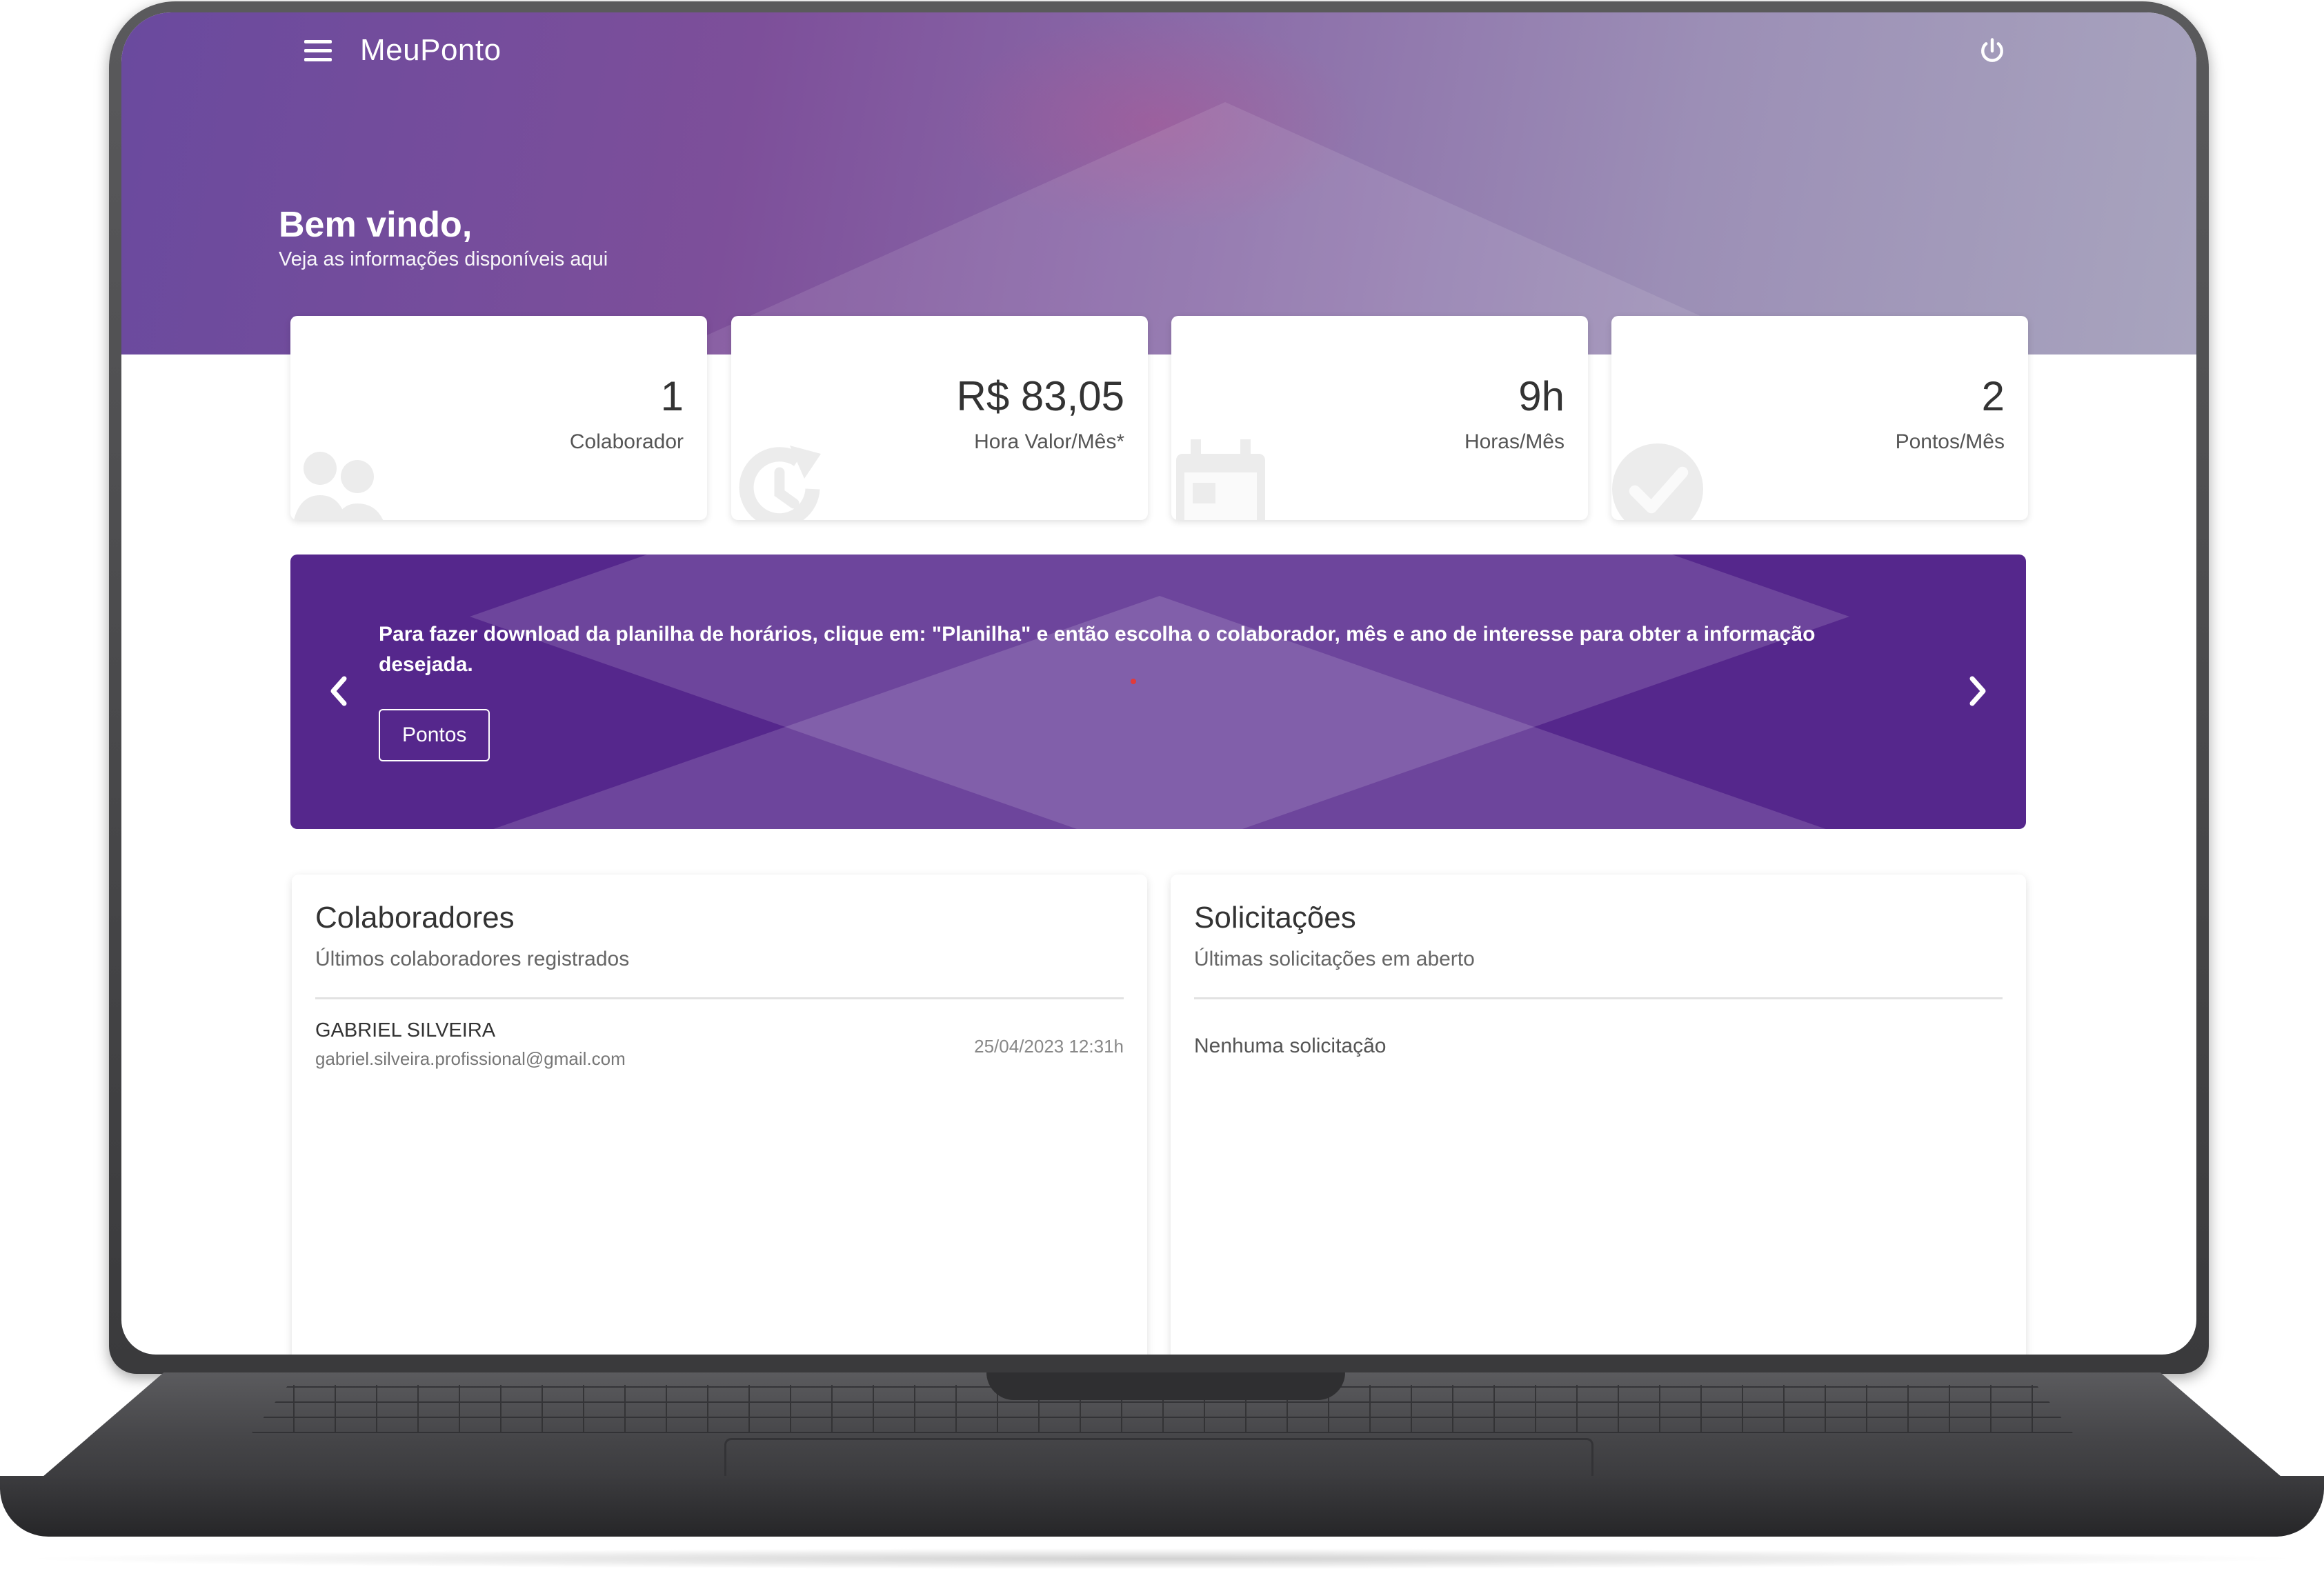 The height and width of the screenshot is (1578, 2324). What do you see at coordinates (1275, 918) in the screenshot?
I see `panel-title: Solicitações` at bounding box center [1275, 918].